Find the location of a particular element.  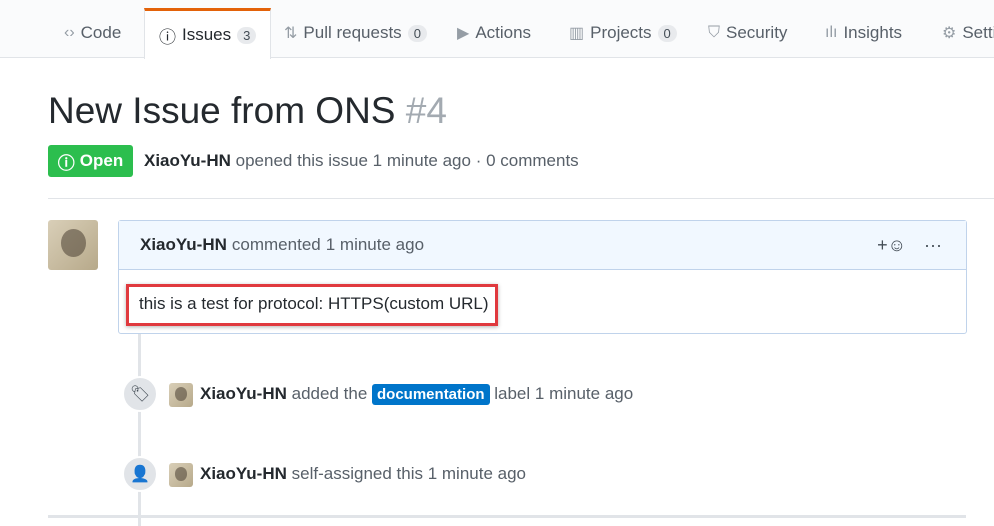

tab-pull-requests: ⇅ Pull requests 0 is located at coordinates (355, 33).